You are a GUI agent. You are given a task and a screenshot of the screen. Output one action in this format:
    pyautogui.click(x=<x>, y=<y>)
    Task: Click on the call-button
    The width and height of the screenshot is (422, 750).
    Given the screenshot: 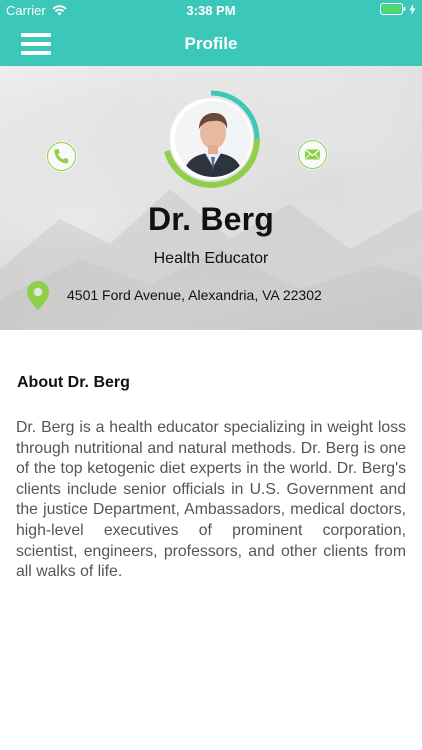 What is the action you would take?
    pyautogui.click(x=61, y=156)
    